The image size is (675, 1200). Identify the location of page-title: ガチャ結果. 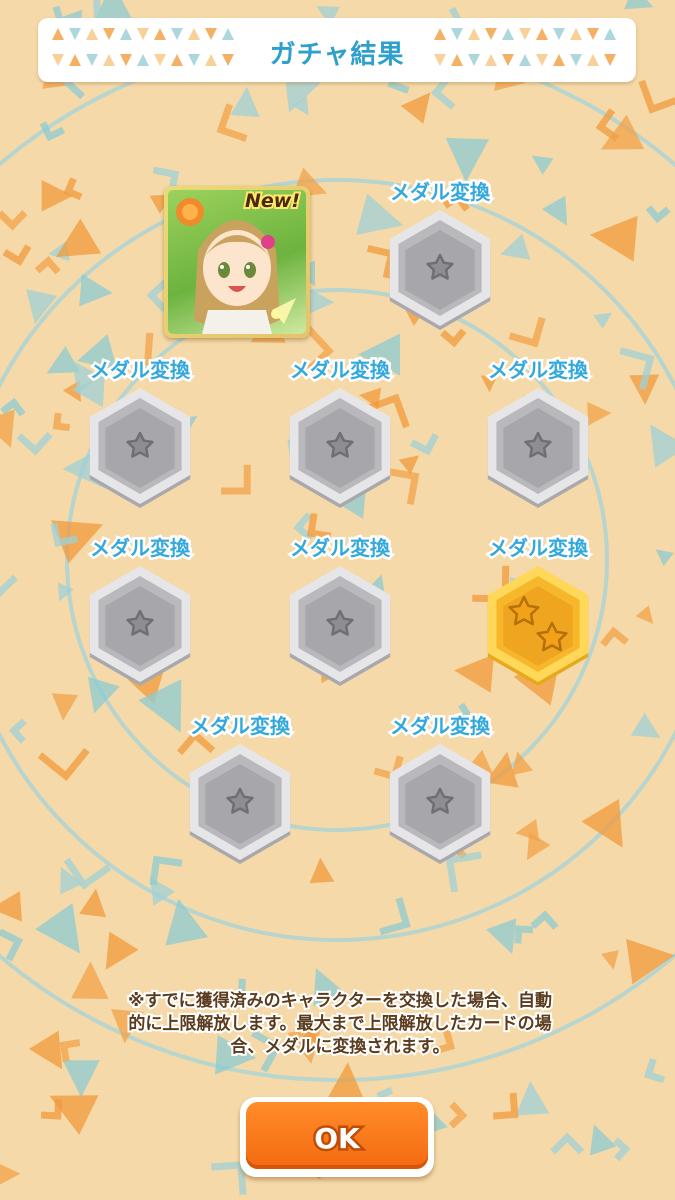
(337, 55).